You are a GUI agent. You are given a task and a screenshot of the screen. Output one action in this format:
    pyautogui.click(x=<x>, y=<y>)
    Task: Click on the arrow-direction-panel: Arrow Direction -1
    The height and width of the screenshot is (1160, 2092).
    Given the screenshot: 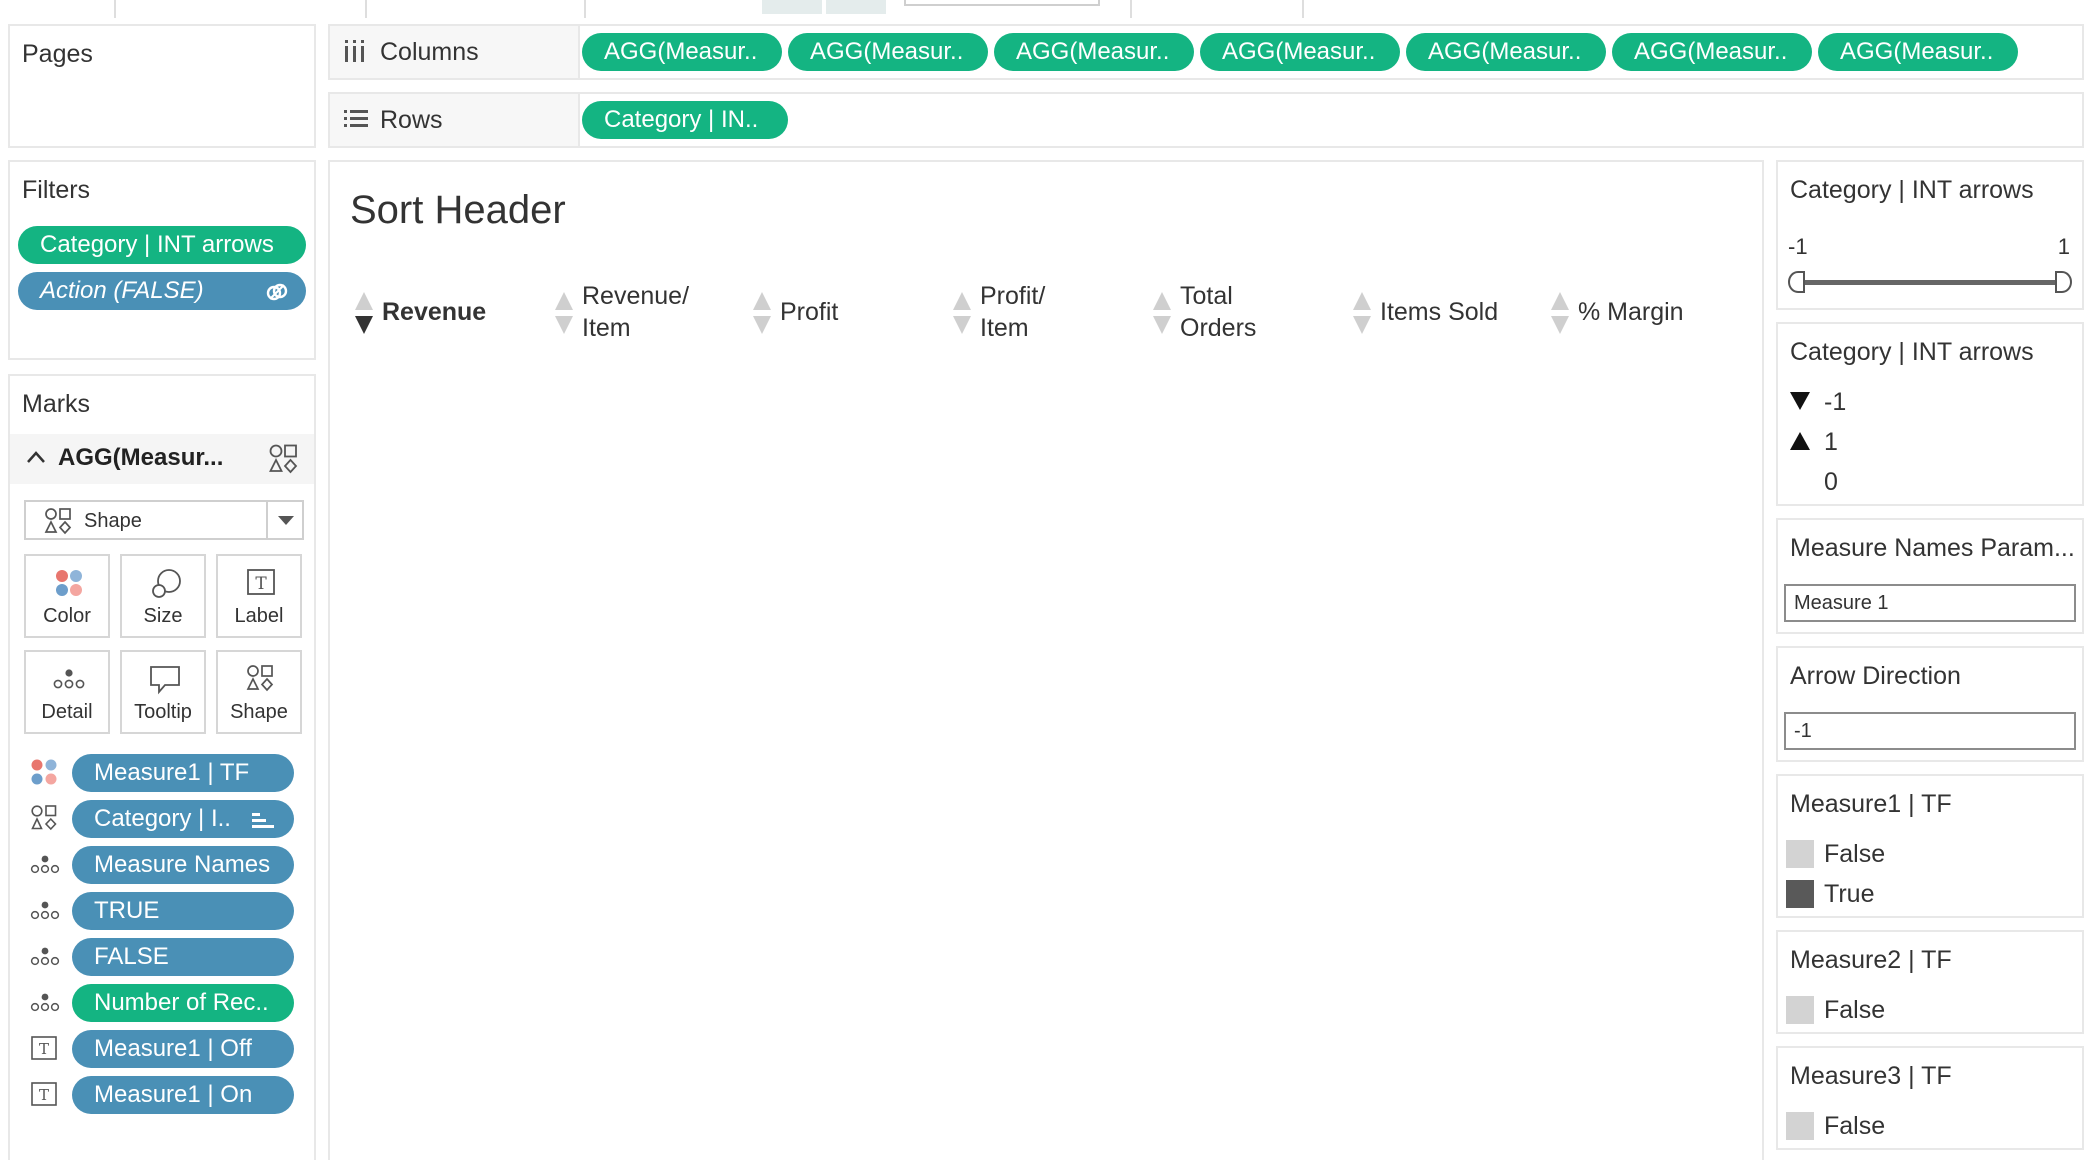 What is the action you would take?
    pyautogui.click(x=1930, y=704)
    